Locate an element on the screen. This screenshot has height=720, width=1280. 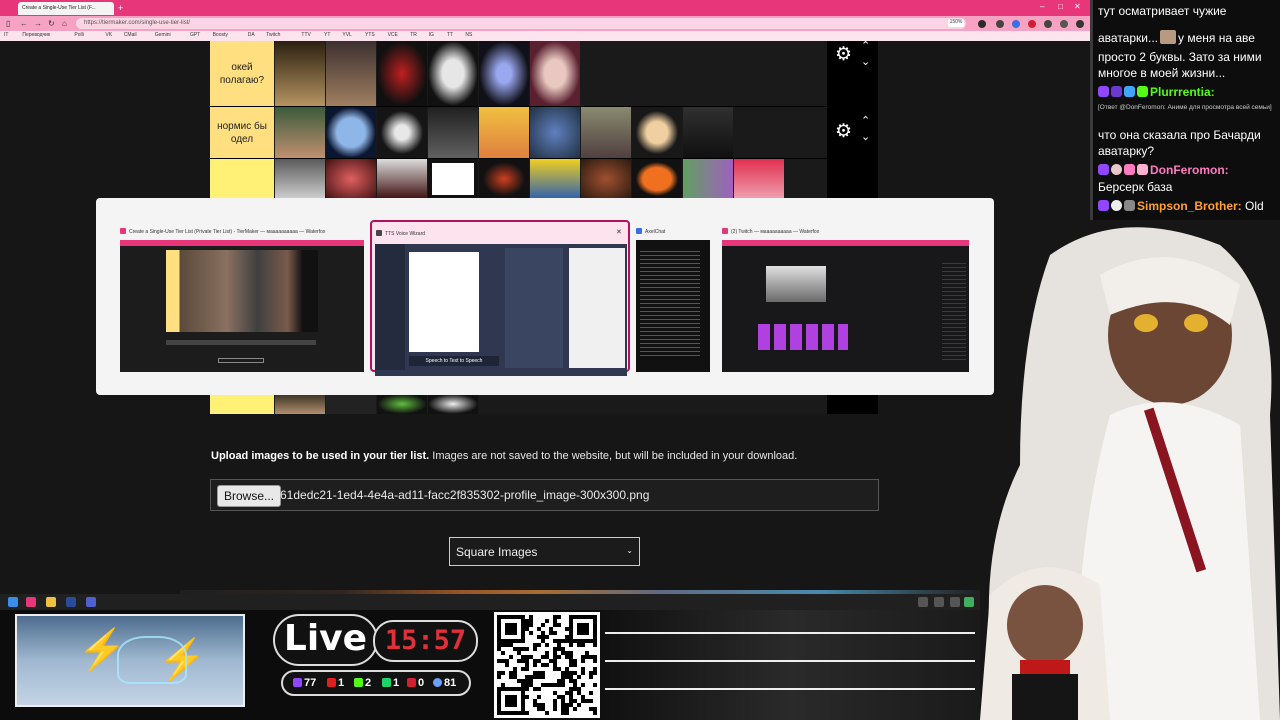
bookmark-item: TTV is located at coordinates (305, 35).